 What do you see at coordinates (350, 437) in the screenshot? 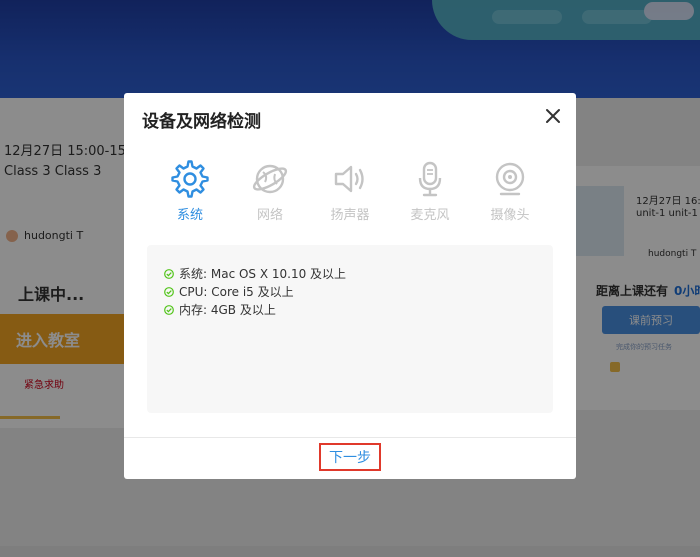
I see `divider` at bounding box center [350, 437].